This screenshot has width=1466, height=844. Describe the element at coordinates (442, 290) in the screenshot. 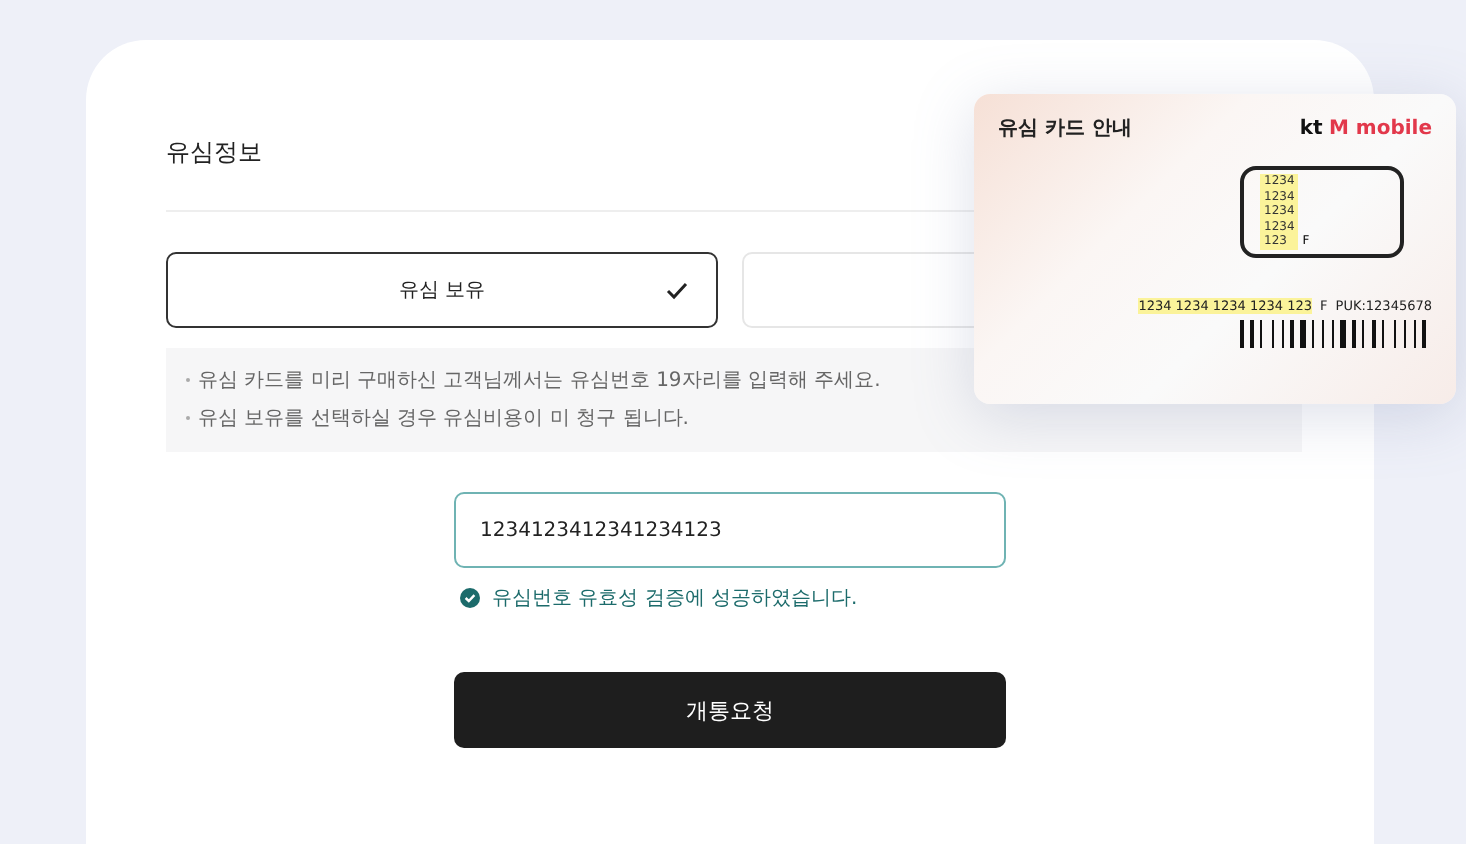

I see `option-button: 유심 보유` at that location.